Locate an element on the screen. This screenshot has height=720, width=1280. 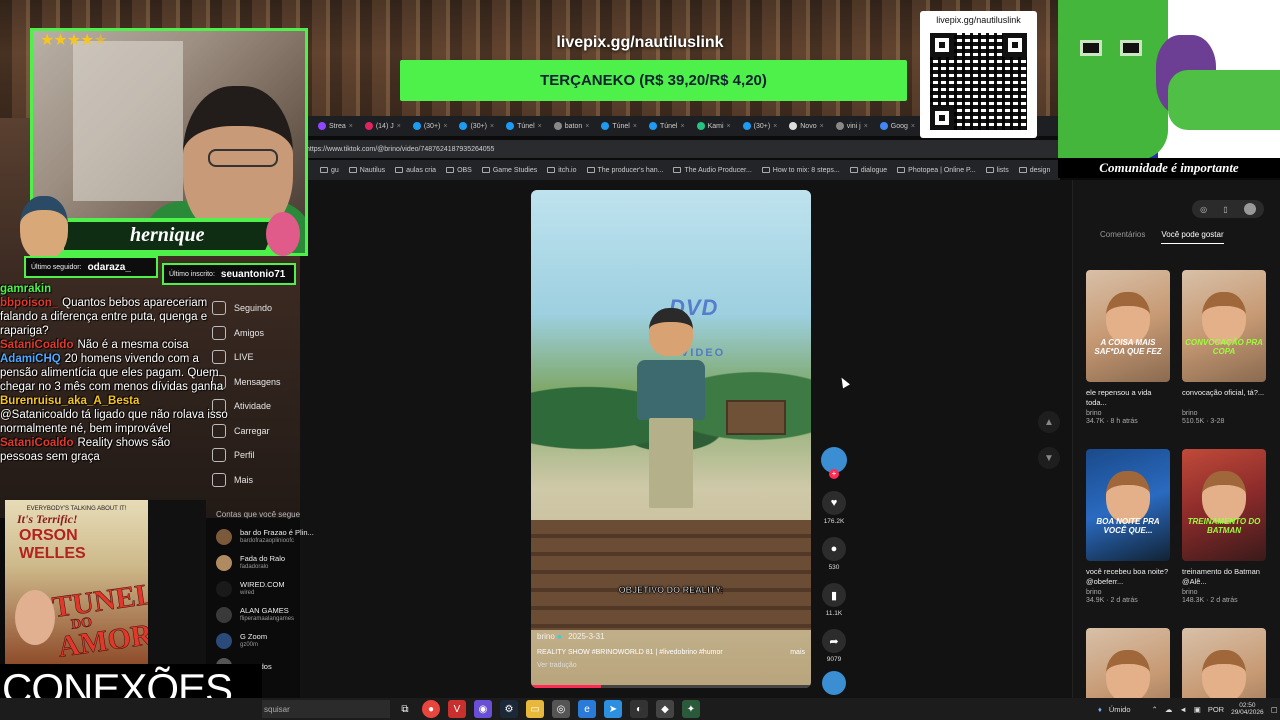
browser-tab: vini j × is located at coordinates (852, 126).